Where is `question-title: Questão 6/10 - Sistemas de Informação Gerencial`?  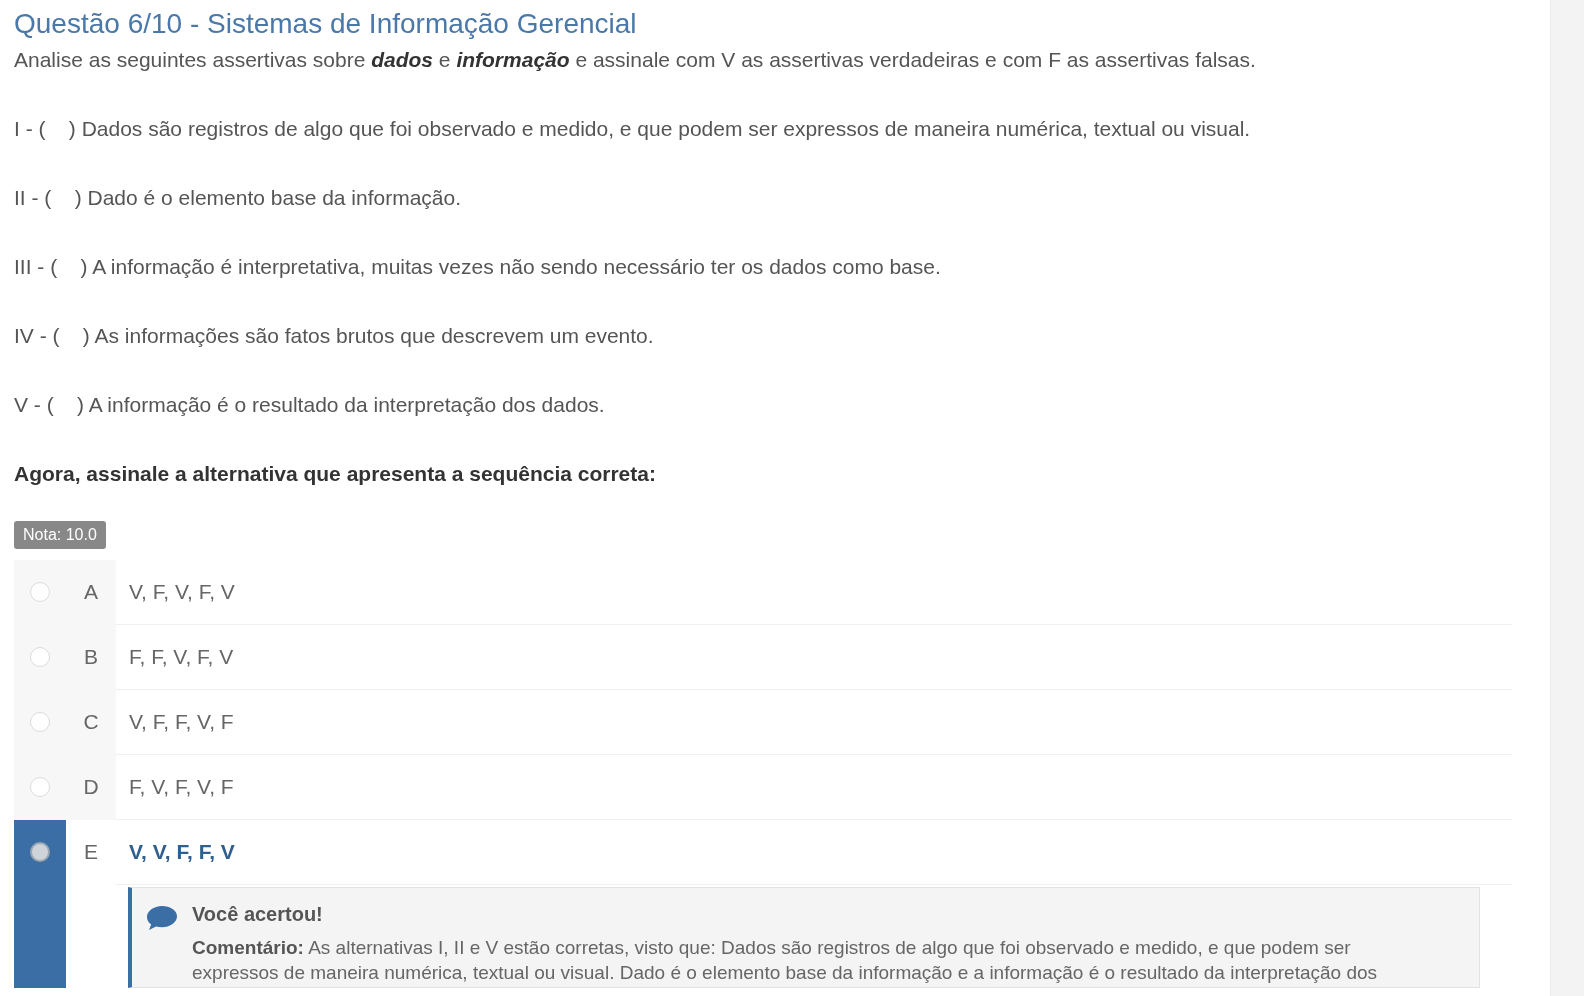
question-title: Questão 6/10 - Sistemas de Informação Gerencial is located at coordinates (325, 24).